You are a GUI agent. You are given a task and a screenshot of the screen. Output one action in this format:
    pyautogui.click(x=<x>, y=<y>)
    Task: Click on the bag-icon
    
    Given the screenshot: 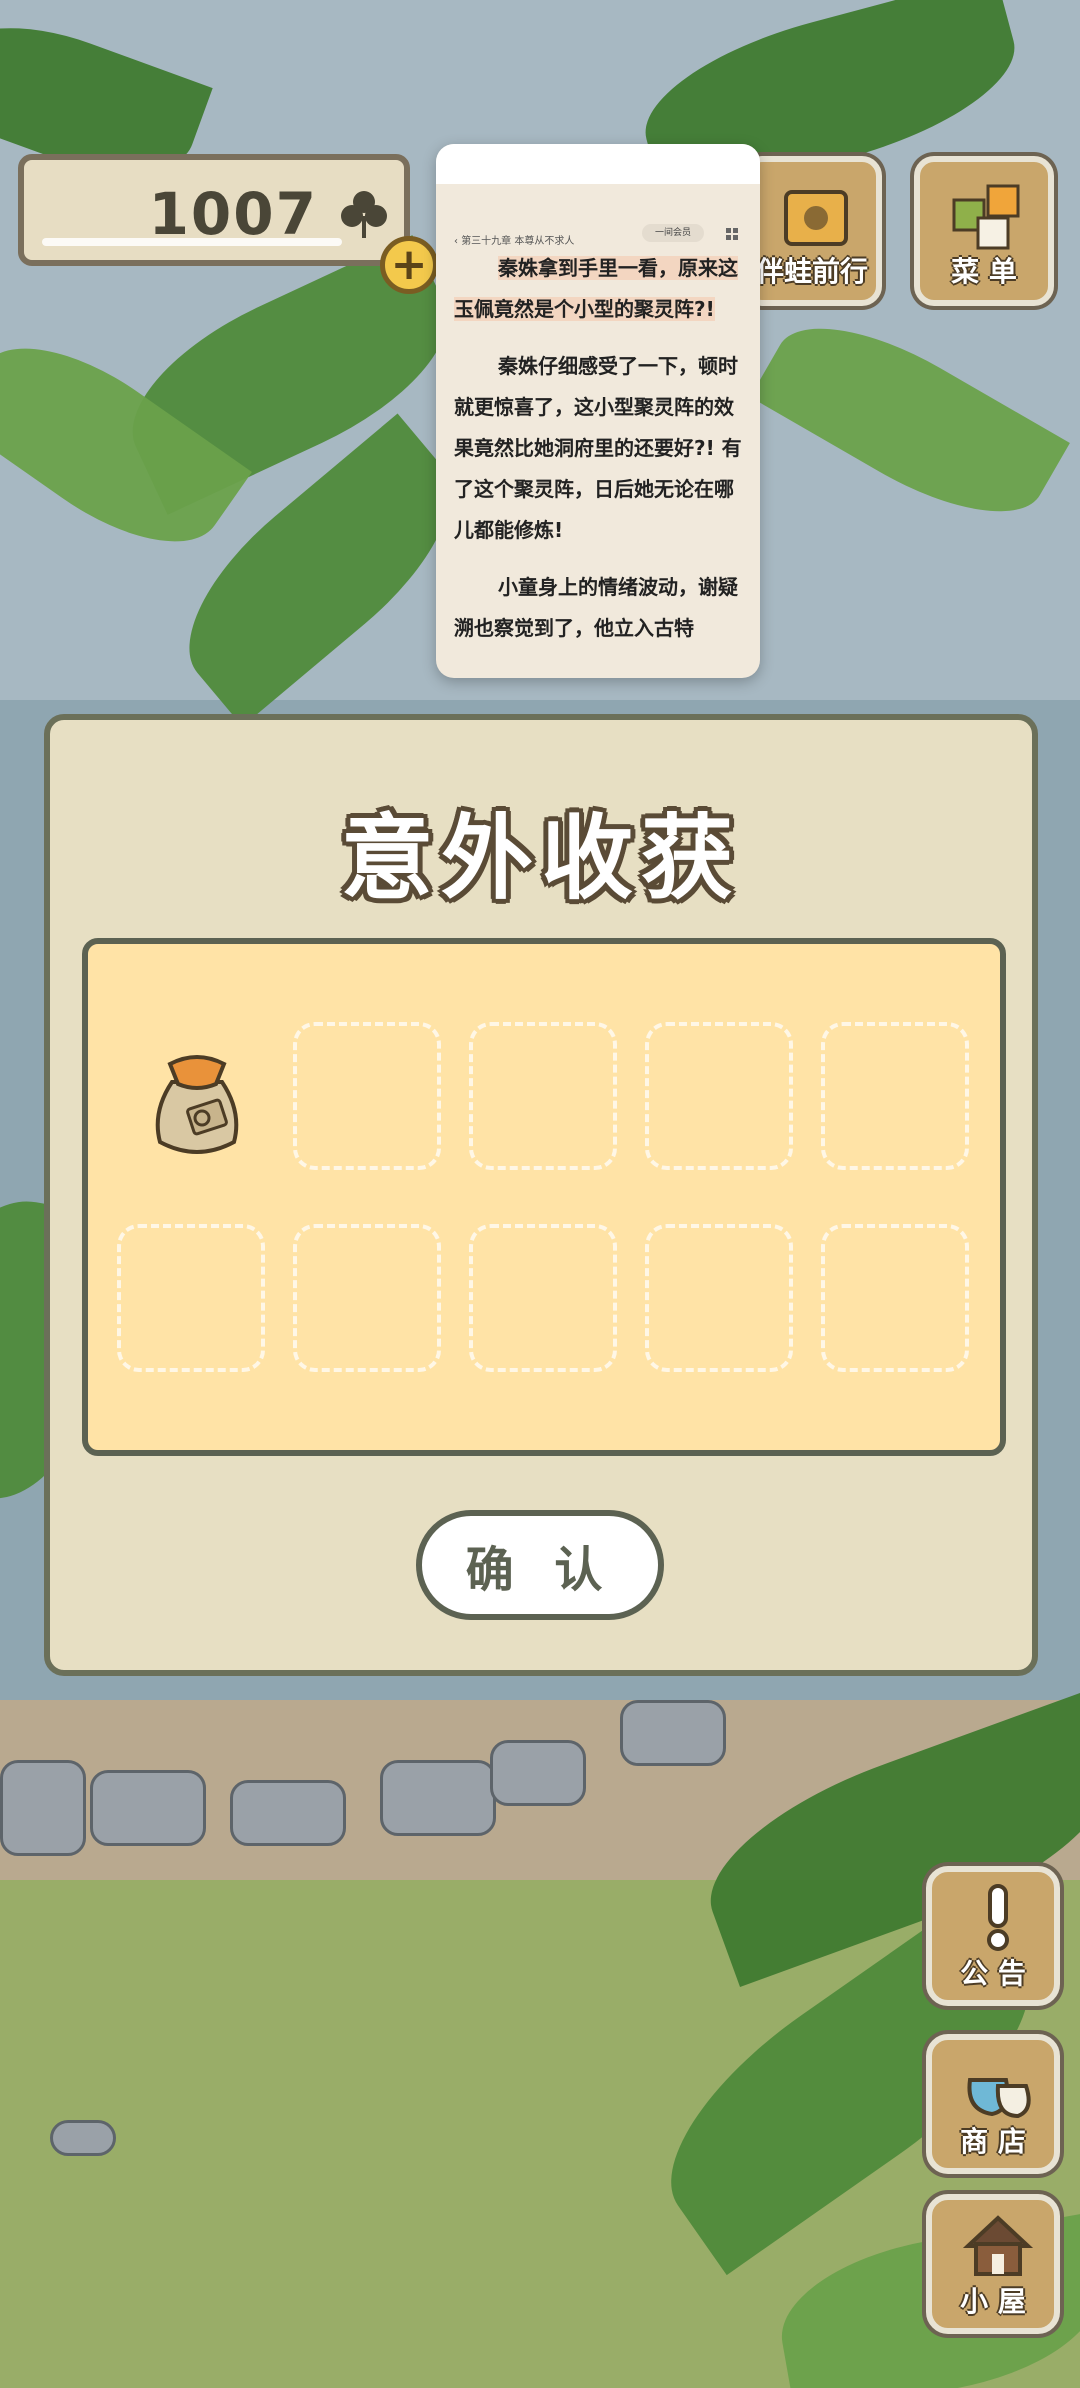 What is the action you would take?
    pyautogui.click(x=197, y=1104)
    